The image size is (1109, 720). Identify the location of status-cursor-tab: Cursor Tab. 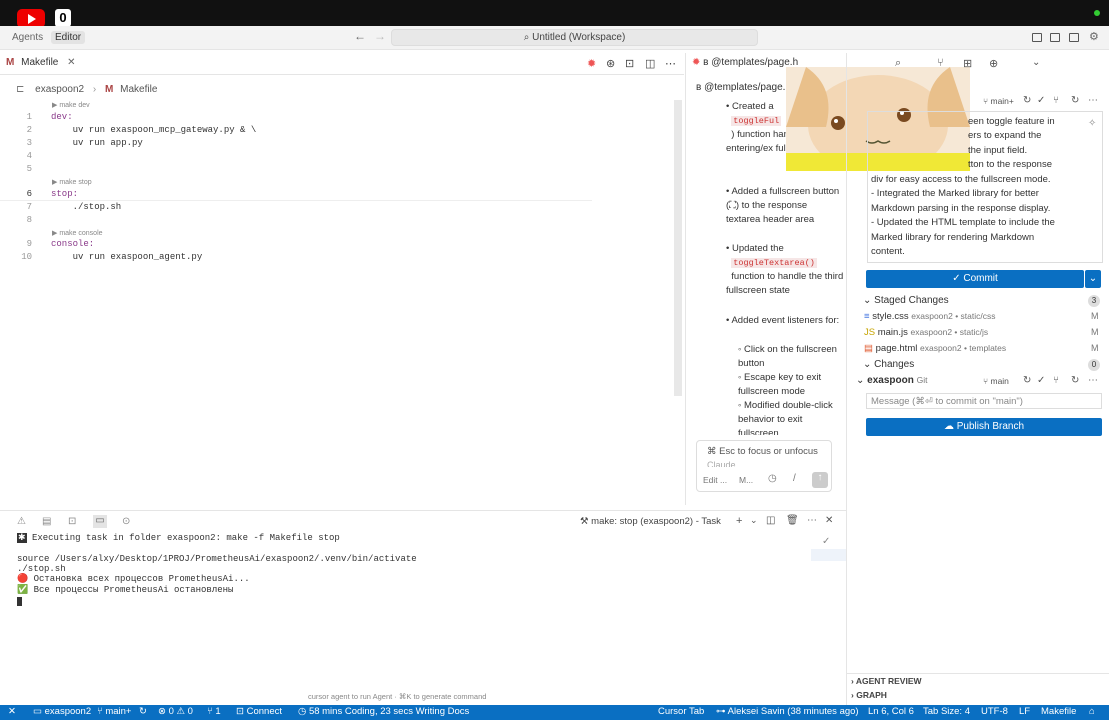
(681, 711).